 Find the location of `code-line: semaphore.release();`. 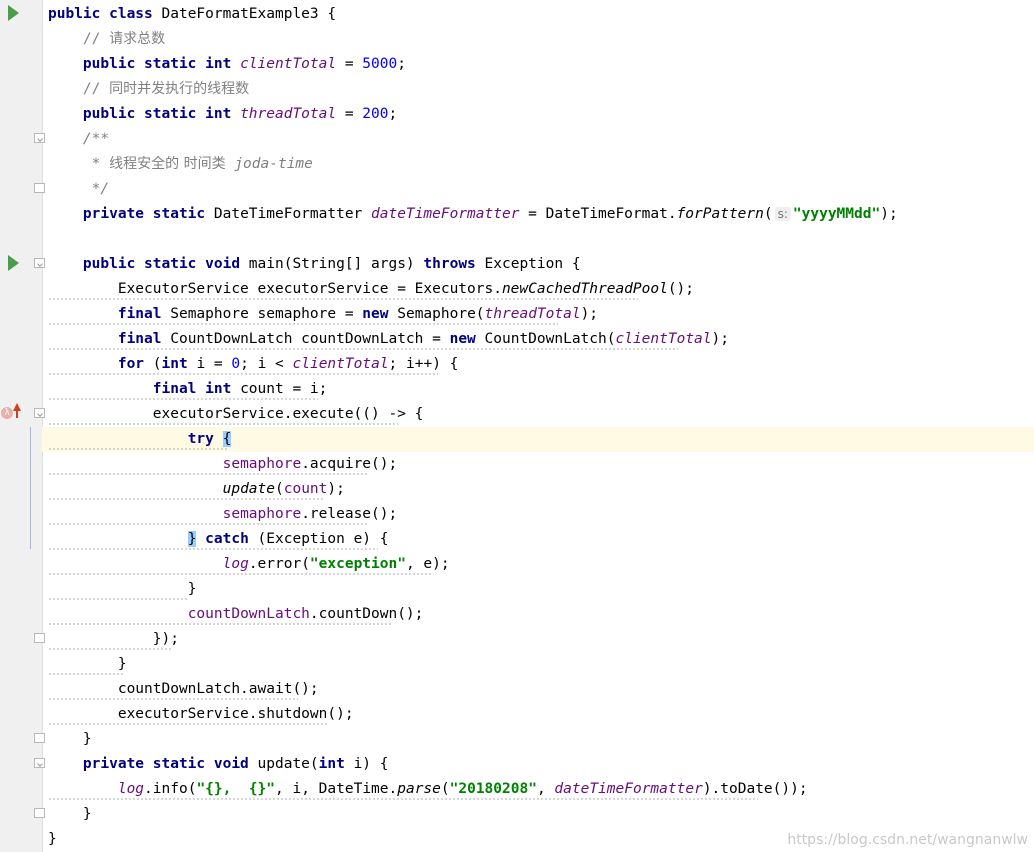

code-line: semaphore.release(); is located at coordinates (538, 514).